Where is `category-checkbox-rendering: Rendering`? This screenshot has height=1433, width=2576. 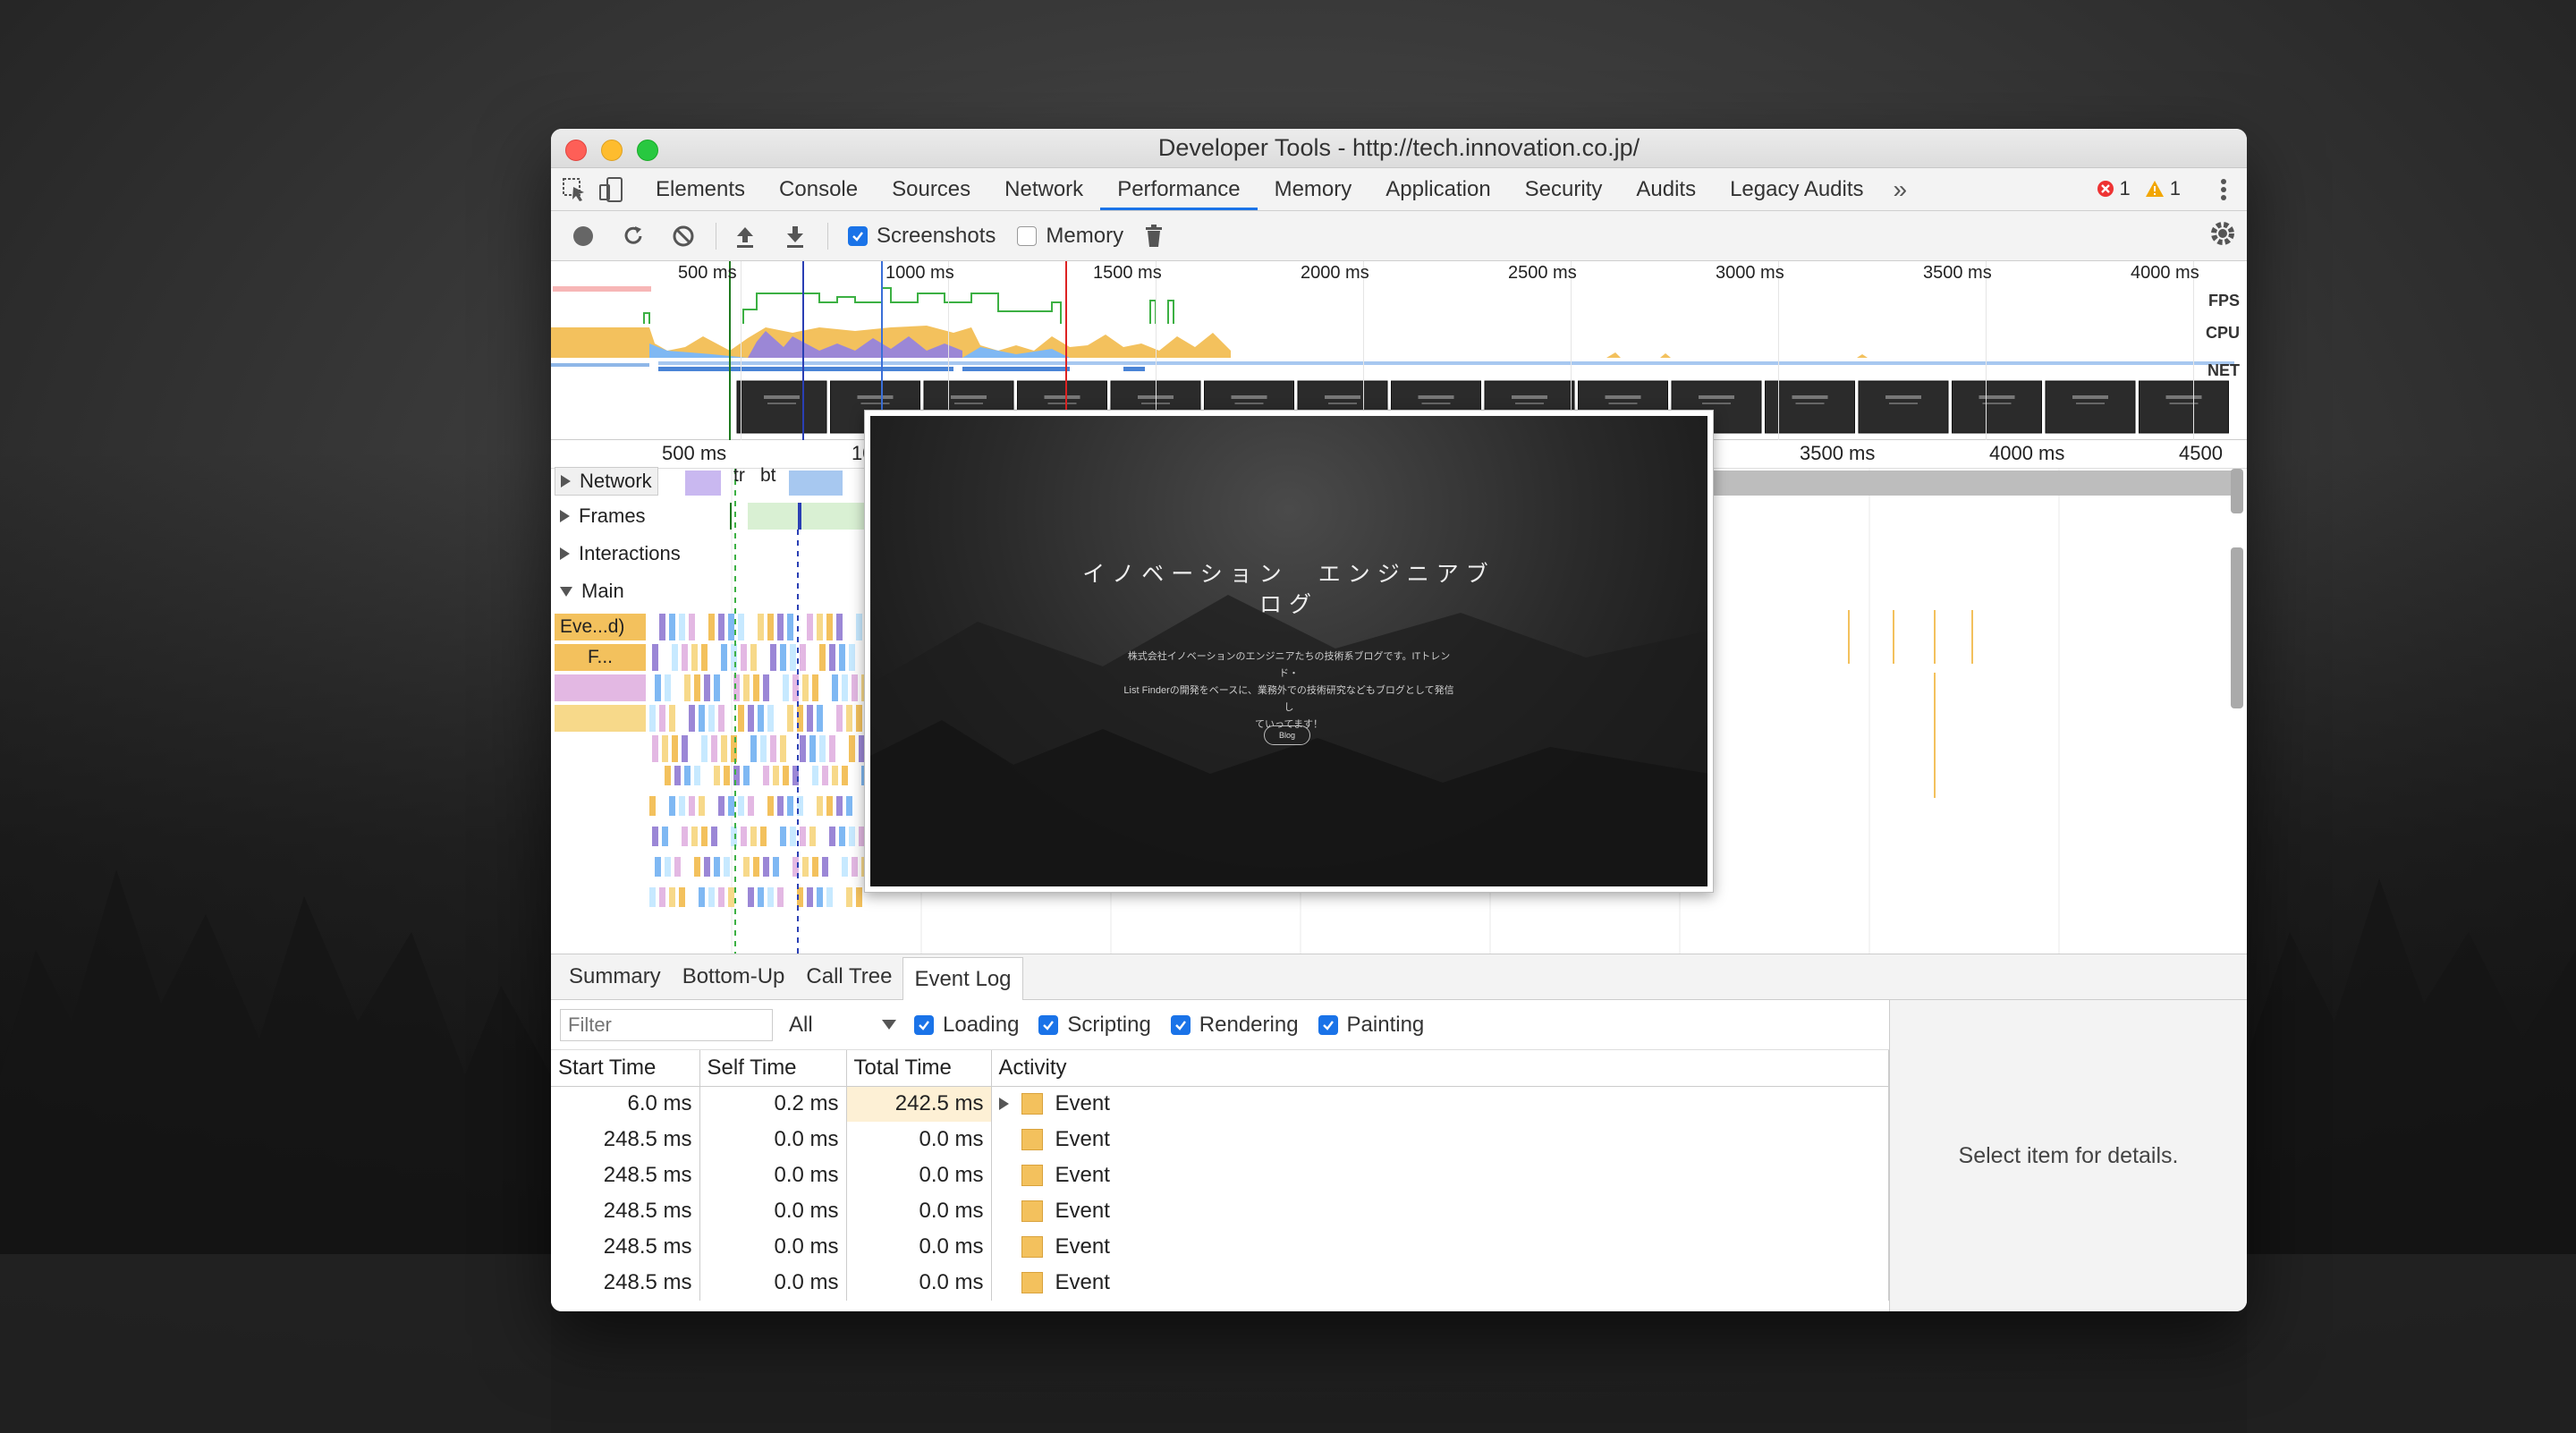 category-checkbox-rendering: Rendering is located at coordinates (1234, 1025).